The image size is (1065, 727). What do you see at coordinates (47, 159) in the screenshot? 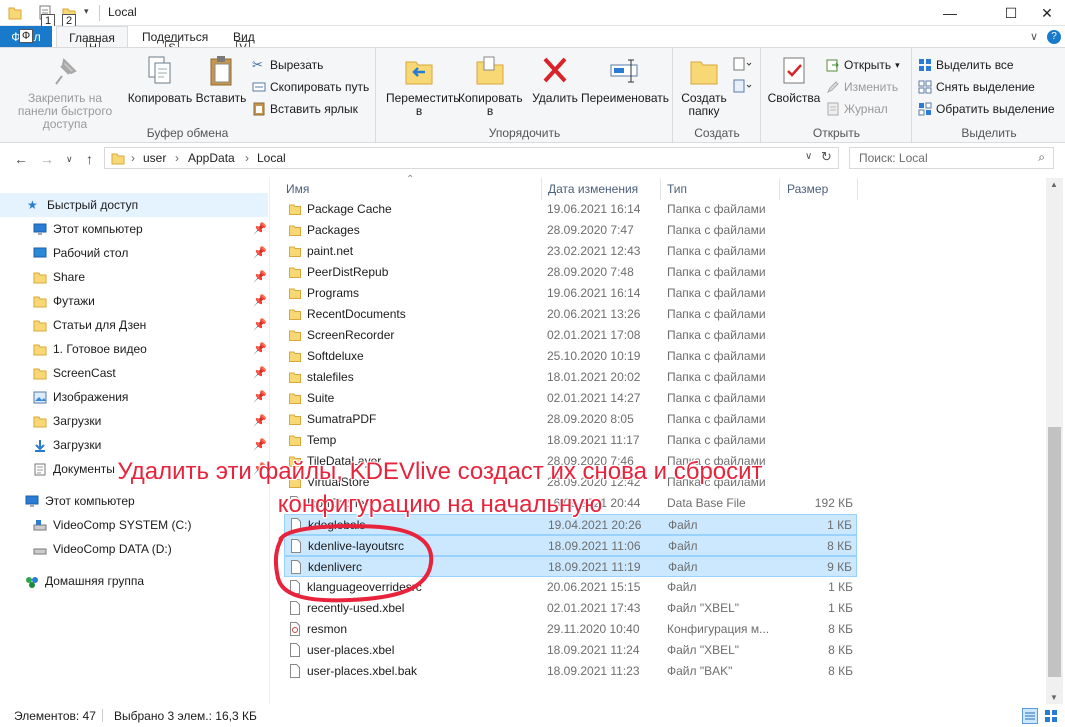
I see `forward-arrow-icon: →` at bounding box center [47, 159].